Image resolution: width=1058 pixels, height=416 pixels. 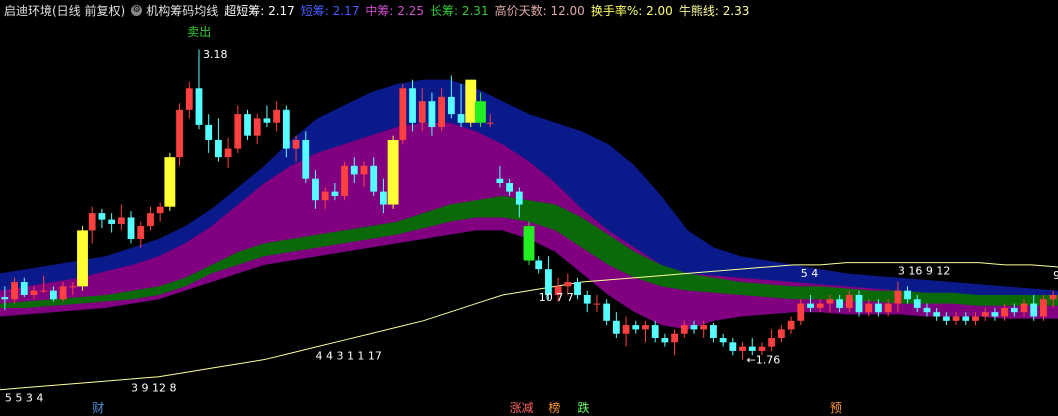 What do you see at coordinates (137, 10) in the screenshot?
I see `settings-gear-icon: ⚙` at bounding box center [137, 10].